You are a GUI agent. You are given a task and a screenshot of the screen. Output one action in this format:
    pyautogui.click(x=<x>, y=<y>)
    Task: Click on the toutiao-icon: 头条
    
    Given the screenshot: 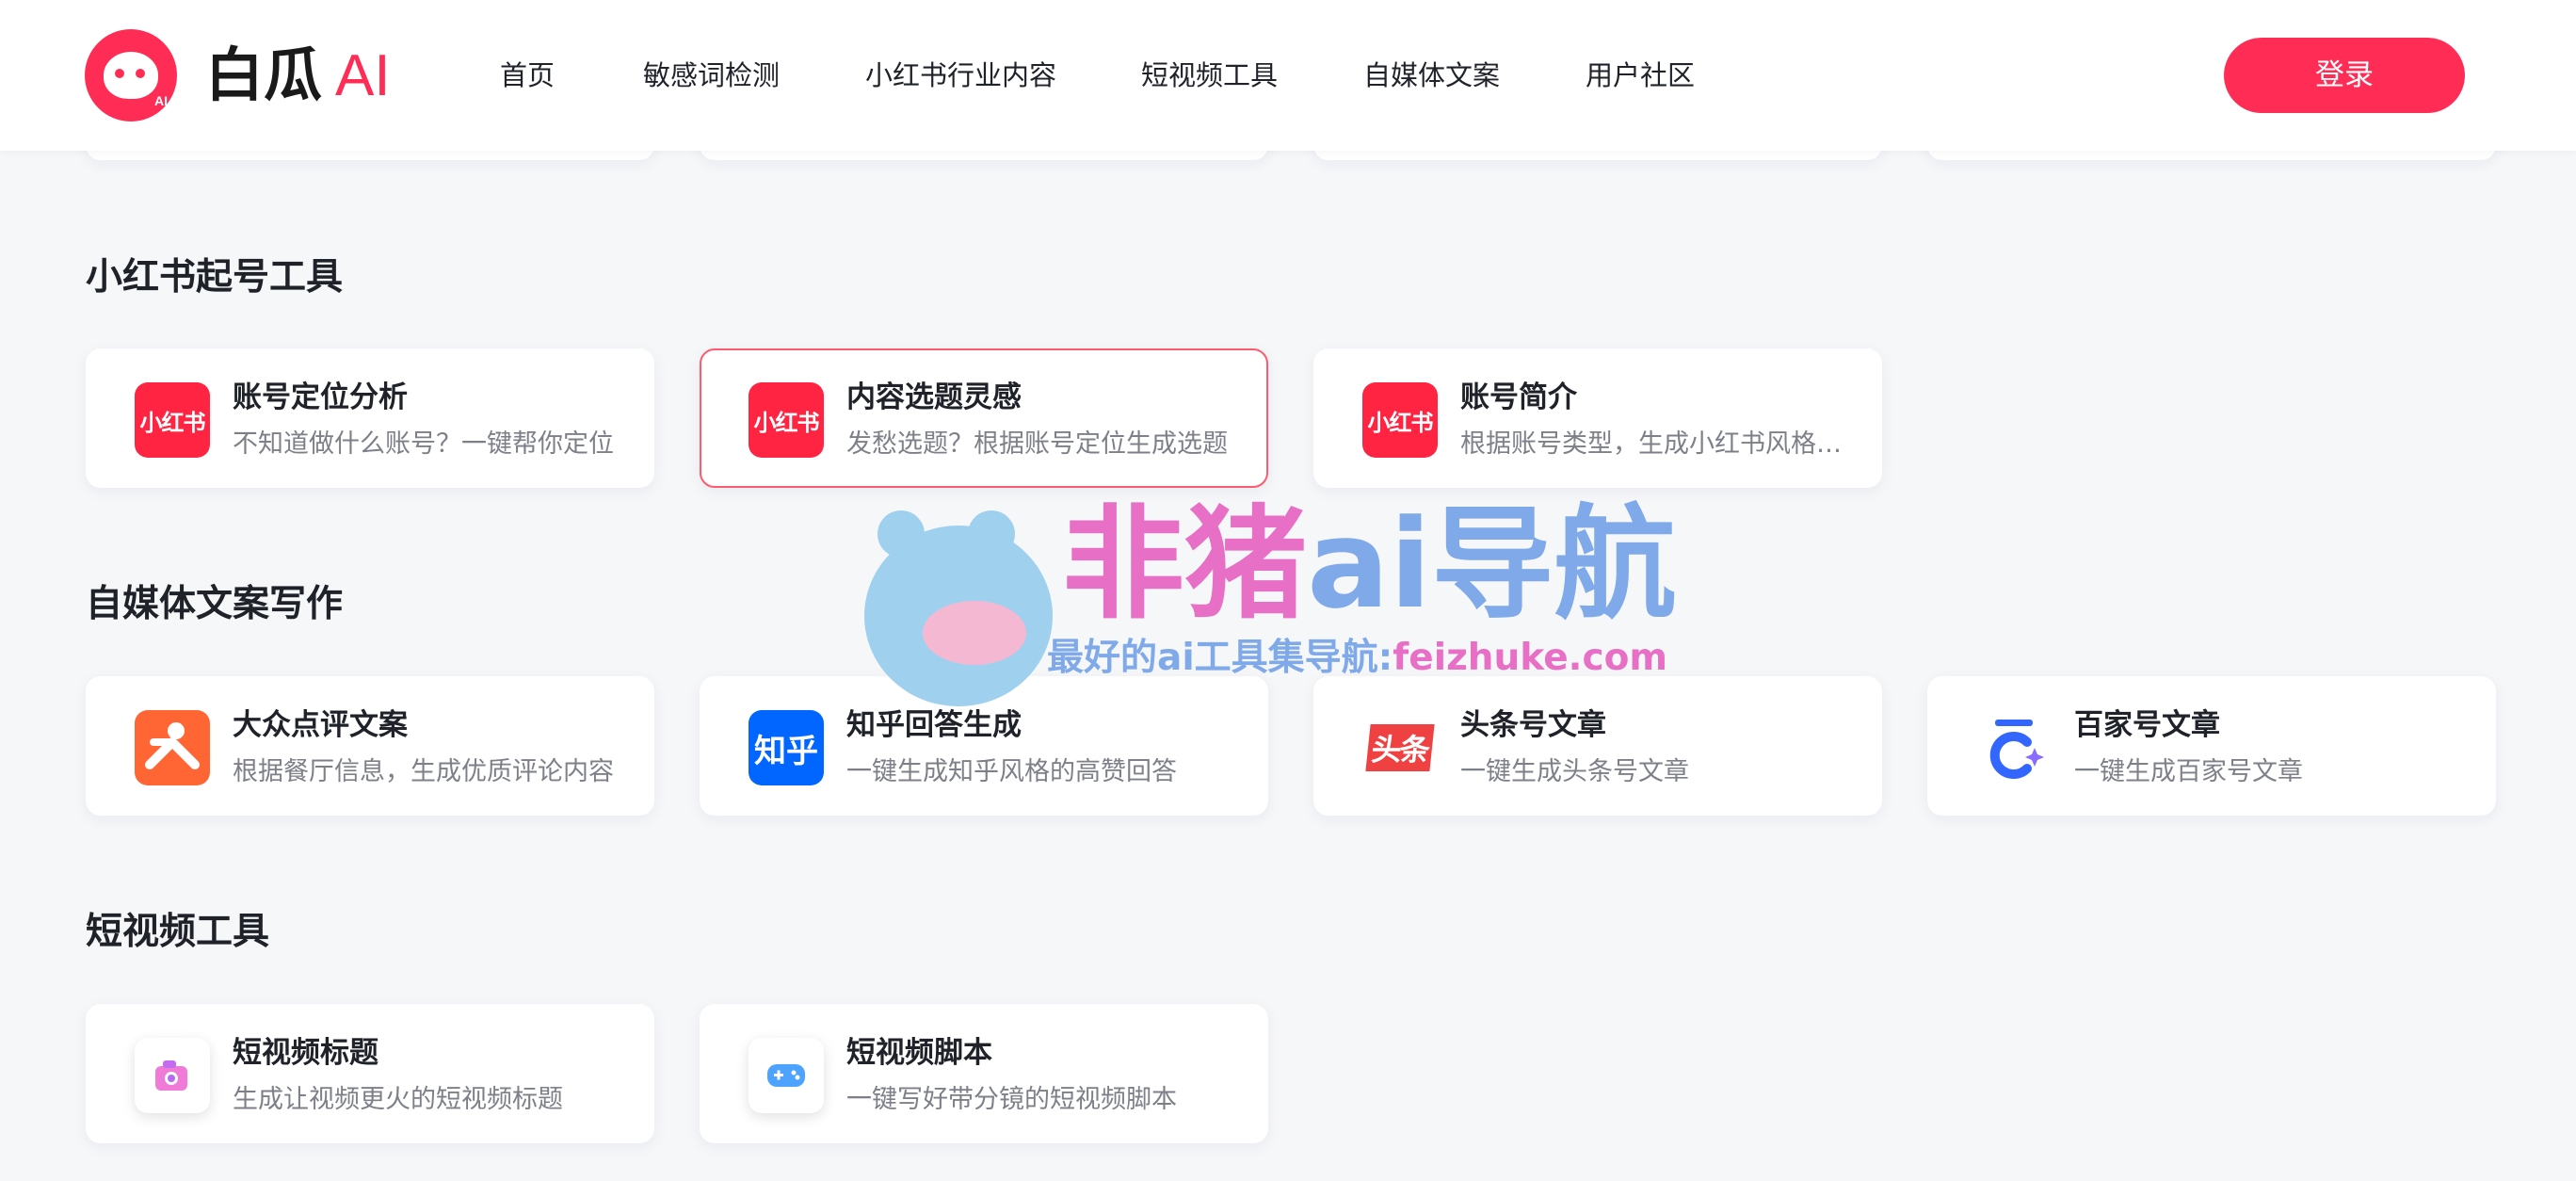 What is the action you would take?
    pyautogui.click(x=1400, y=747)
    